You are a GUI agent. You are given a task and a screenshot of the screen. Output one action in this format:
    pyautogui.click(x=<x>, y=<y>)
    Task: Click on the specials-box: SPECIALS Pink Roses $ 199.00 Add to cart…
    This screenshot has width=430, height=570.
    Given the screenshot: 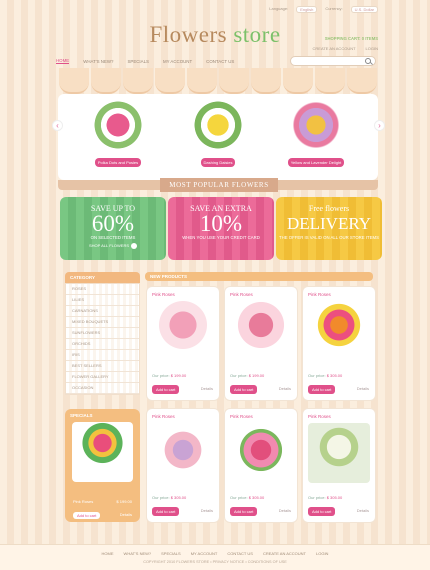 What is the action you would take?
    pyautogui.click(x=102, y=465)
    